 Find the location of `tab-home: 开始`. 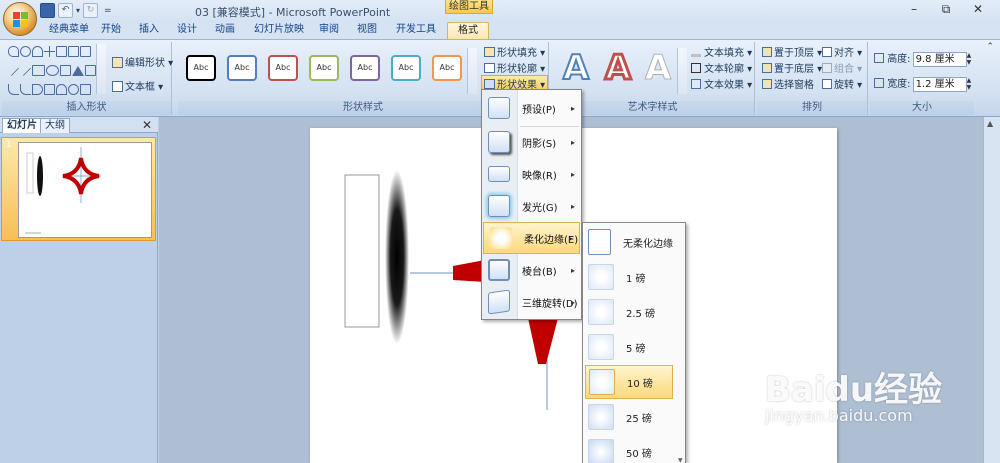

tab-home: 开始 is located at coordinates (111, 31).